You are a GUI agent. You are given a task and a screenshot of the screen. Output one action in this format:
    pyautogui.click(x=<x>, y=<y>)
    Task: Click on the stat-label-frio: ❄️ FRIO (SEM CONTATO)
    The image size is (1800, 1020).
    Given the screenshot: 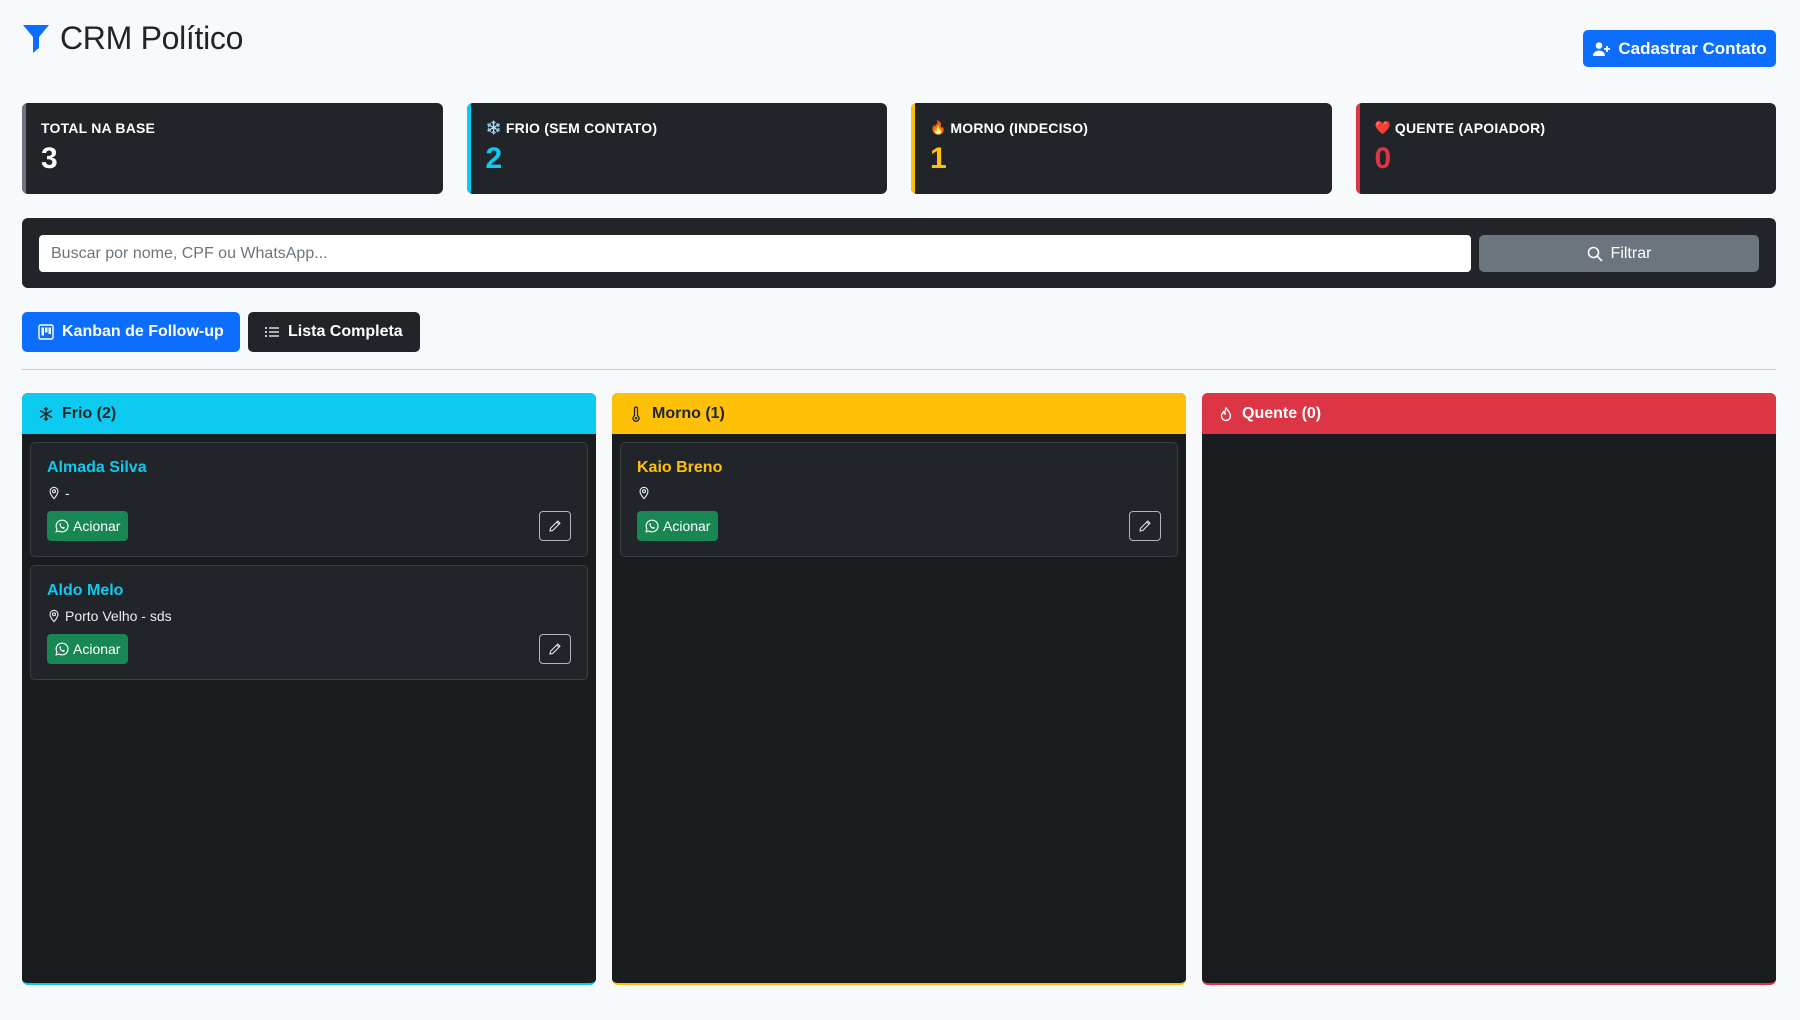 What is the action you would take?
    pyautogui.click(x=687, y=128)
    